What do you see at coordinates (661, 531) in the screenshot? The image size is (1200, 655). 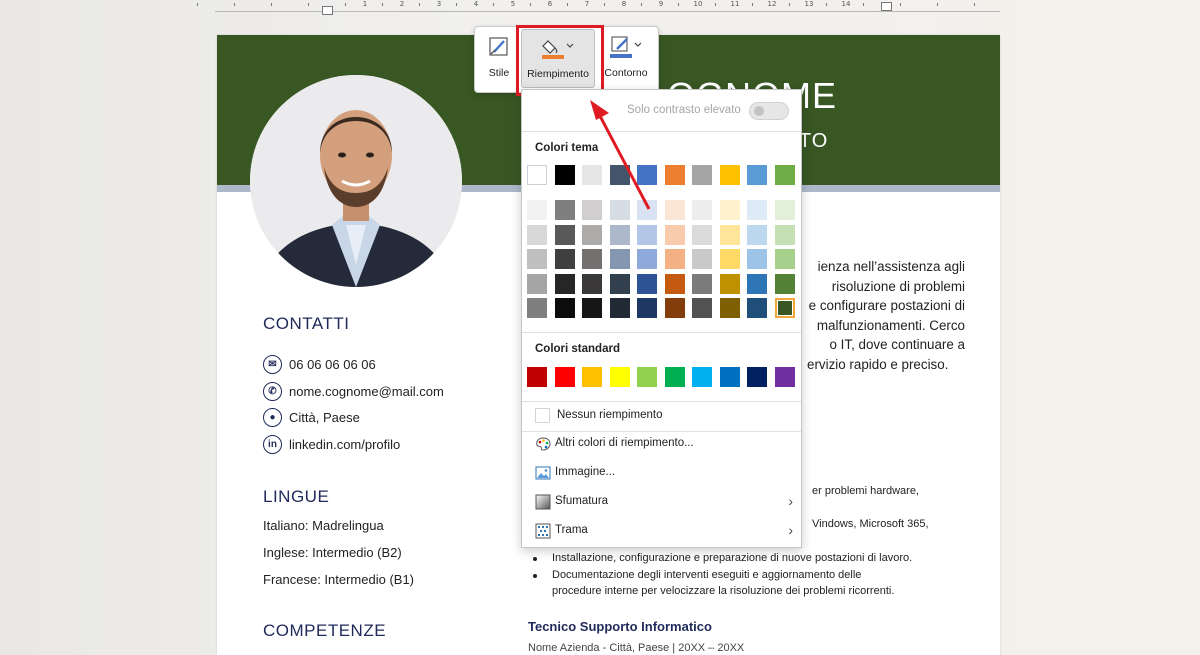 I see `texture-item: Trama ›` at bounding box center [661, 531].